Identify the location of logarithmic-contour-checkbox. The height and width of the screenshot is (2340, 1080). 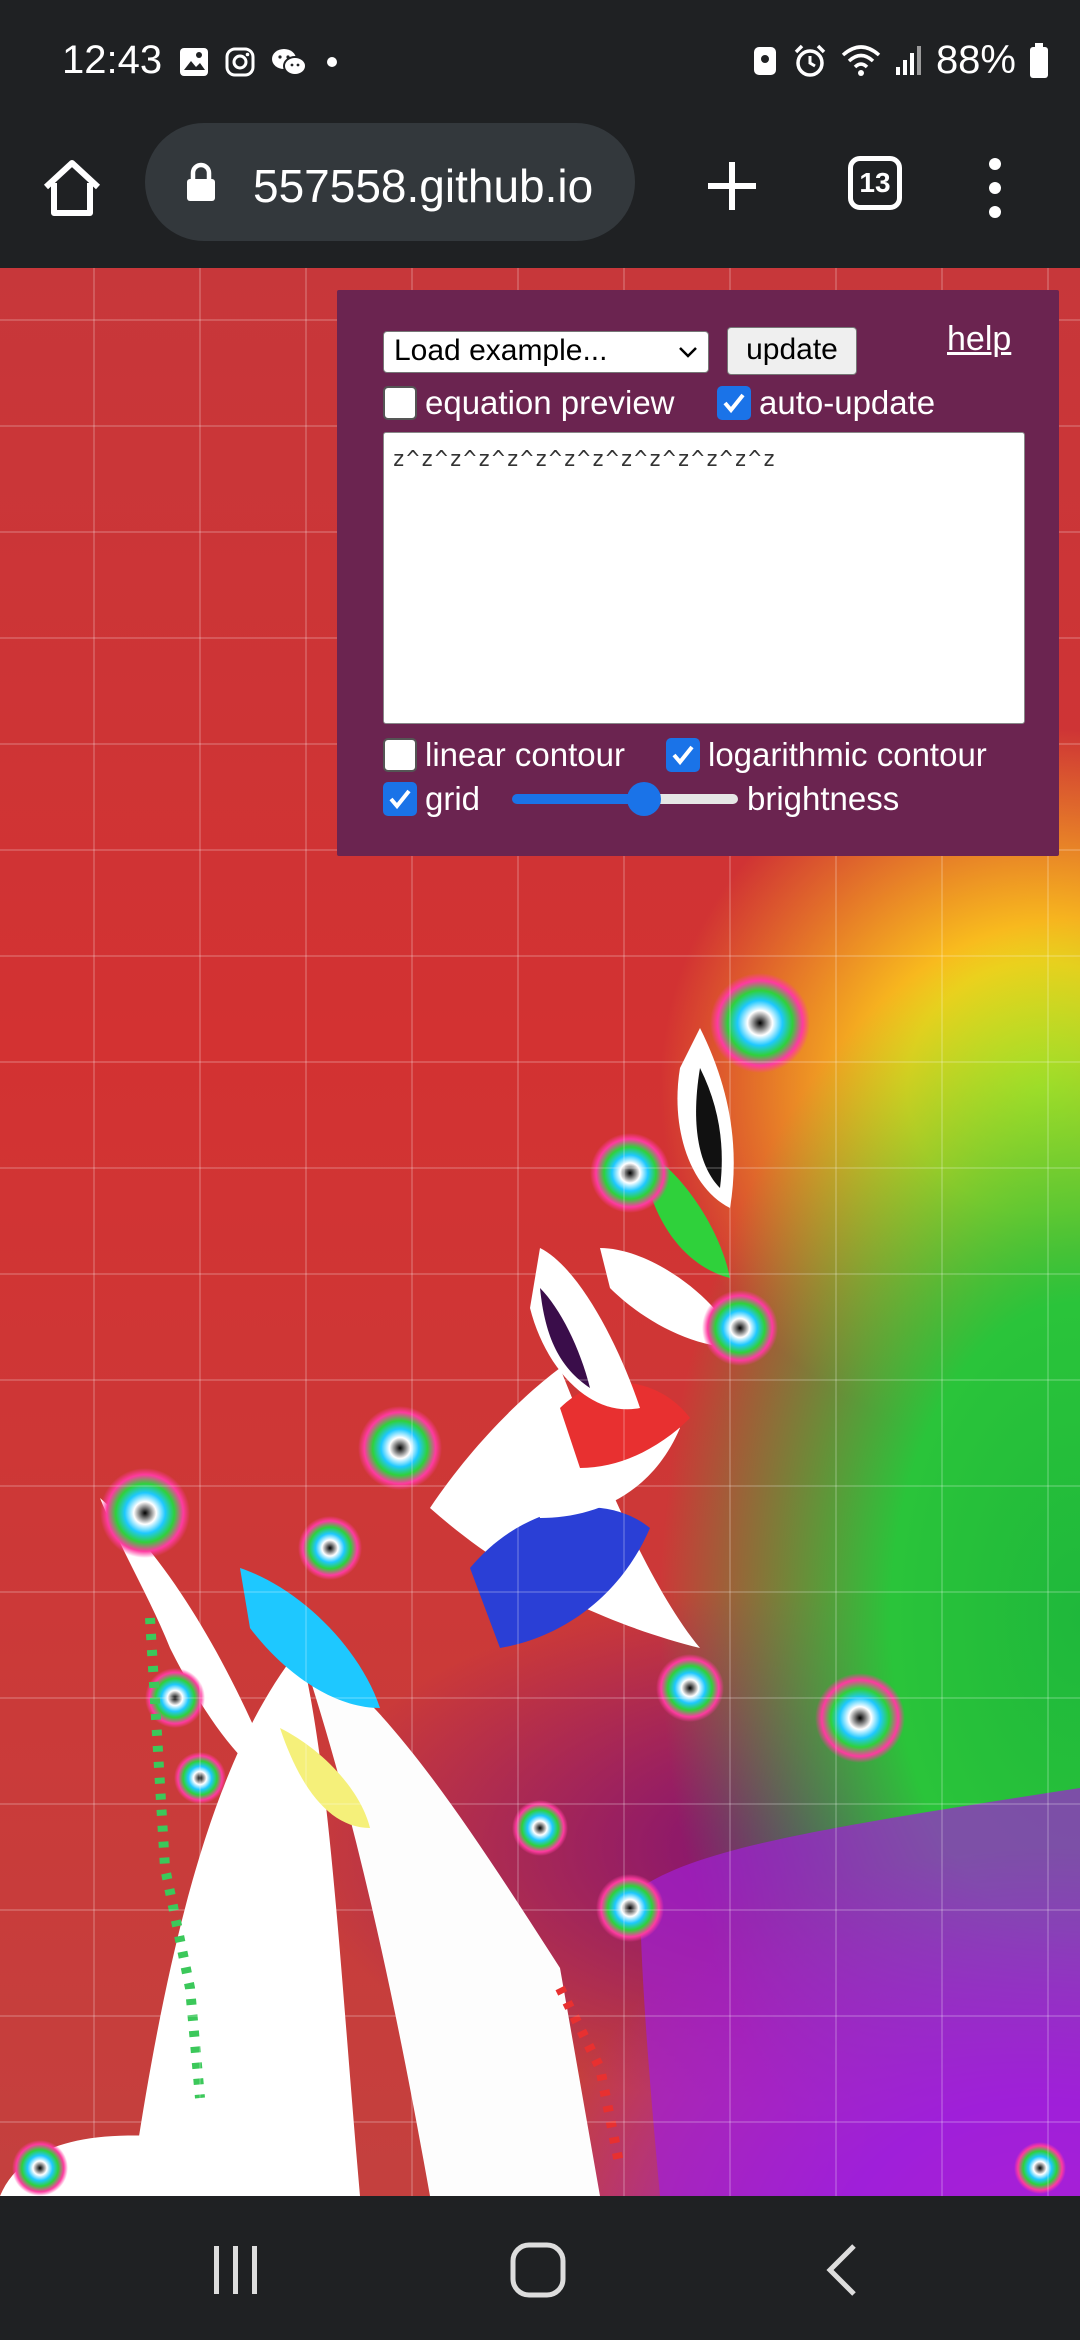
(683, 755).